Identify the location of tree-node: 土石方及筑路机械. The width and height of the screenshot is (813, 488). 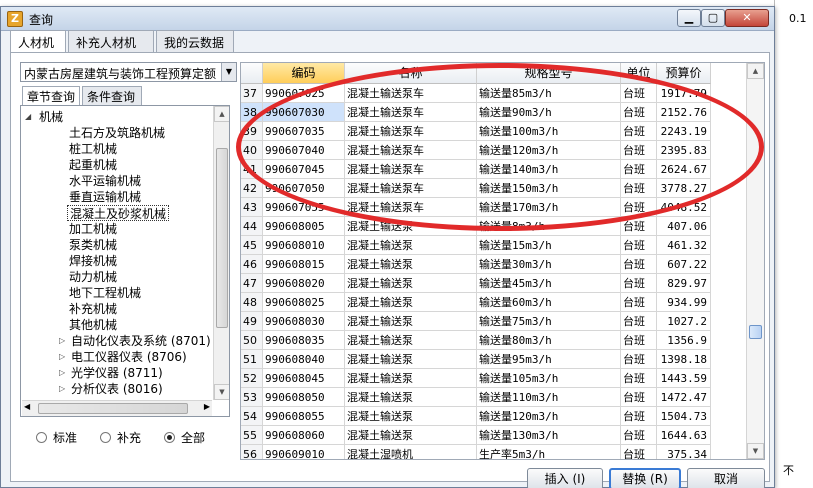
(117, 133).